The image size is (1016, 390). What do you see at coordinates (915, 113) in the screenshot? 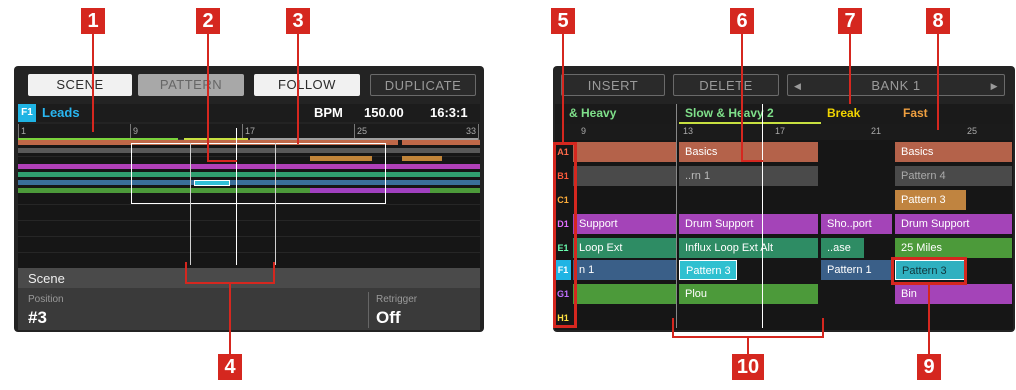
I see `scene-name: Fast` at bounding box center [915, 113].